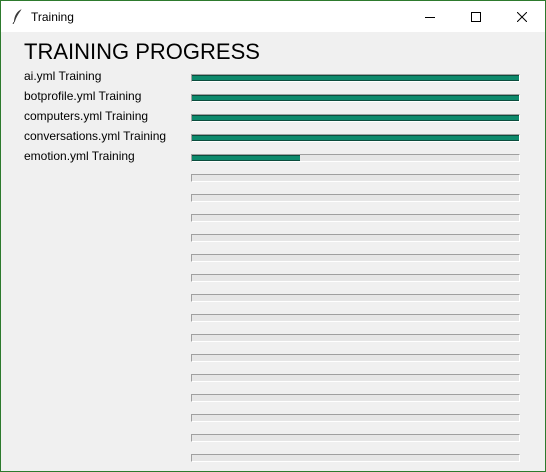 This screenshot has height=472, width=546. Describe the element at coordinates (273, 16) in the screenshot. I see `title-bar: Training` at that location.